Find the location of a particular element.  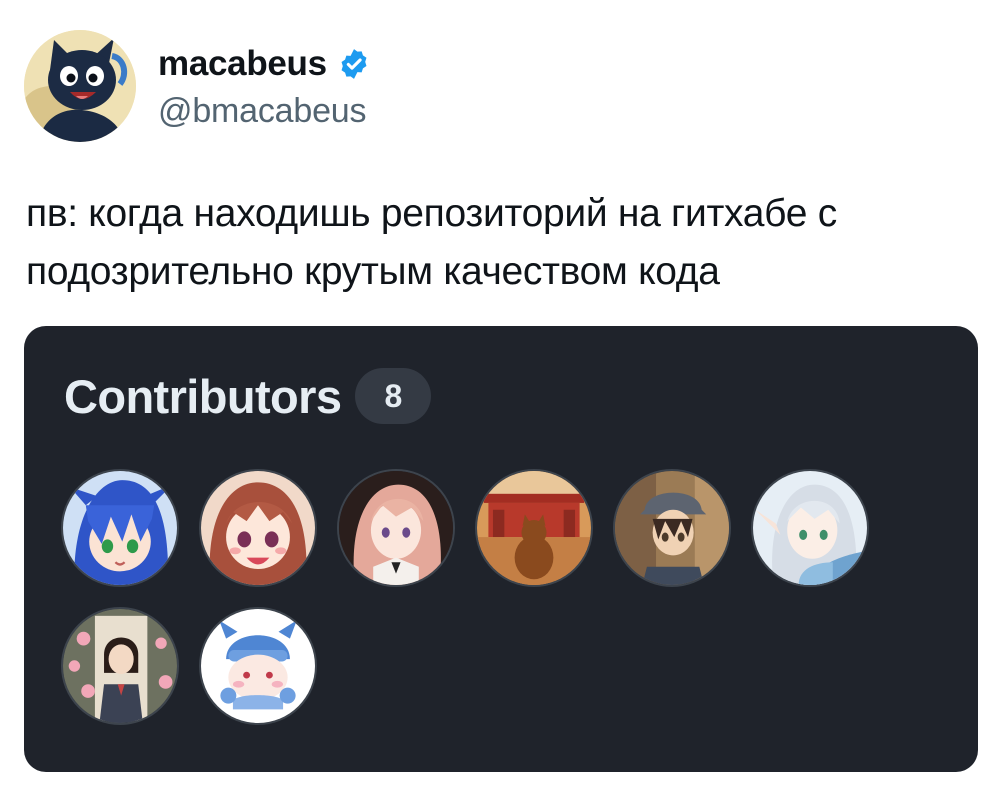

anime-boy-cap-avatar-icon is located at coordinates (672, 528).